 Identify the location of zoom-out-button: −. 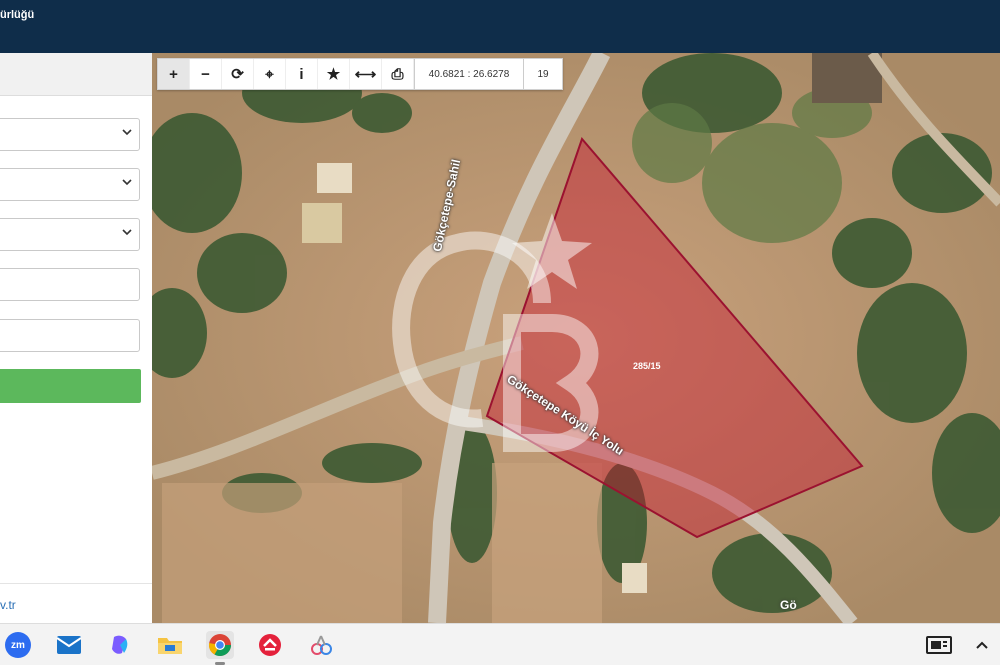
(206, 74).